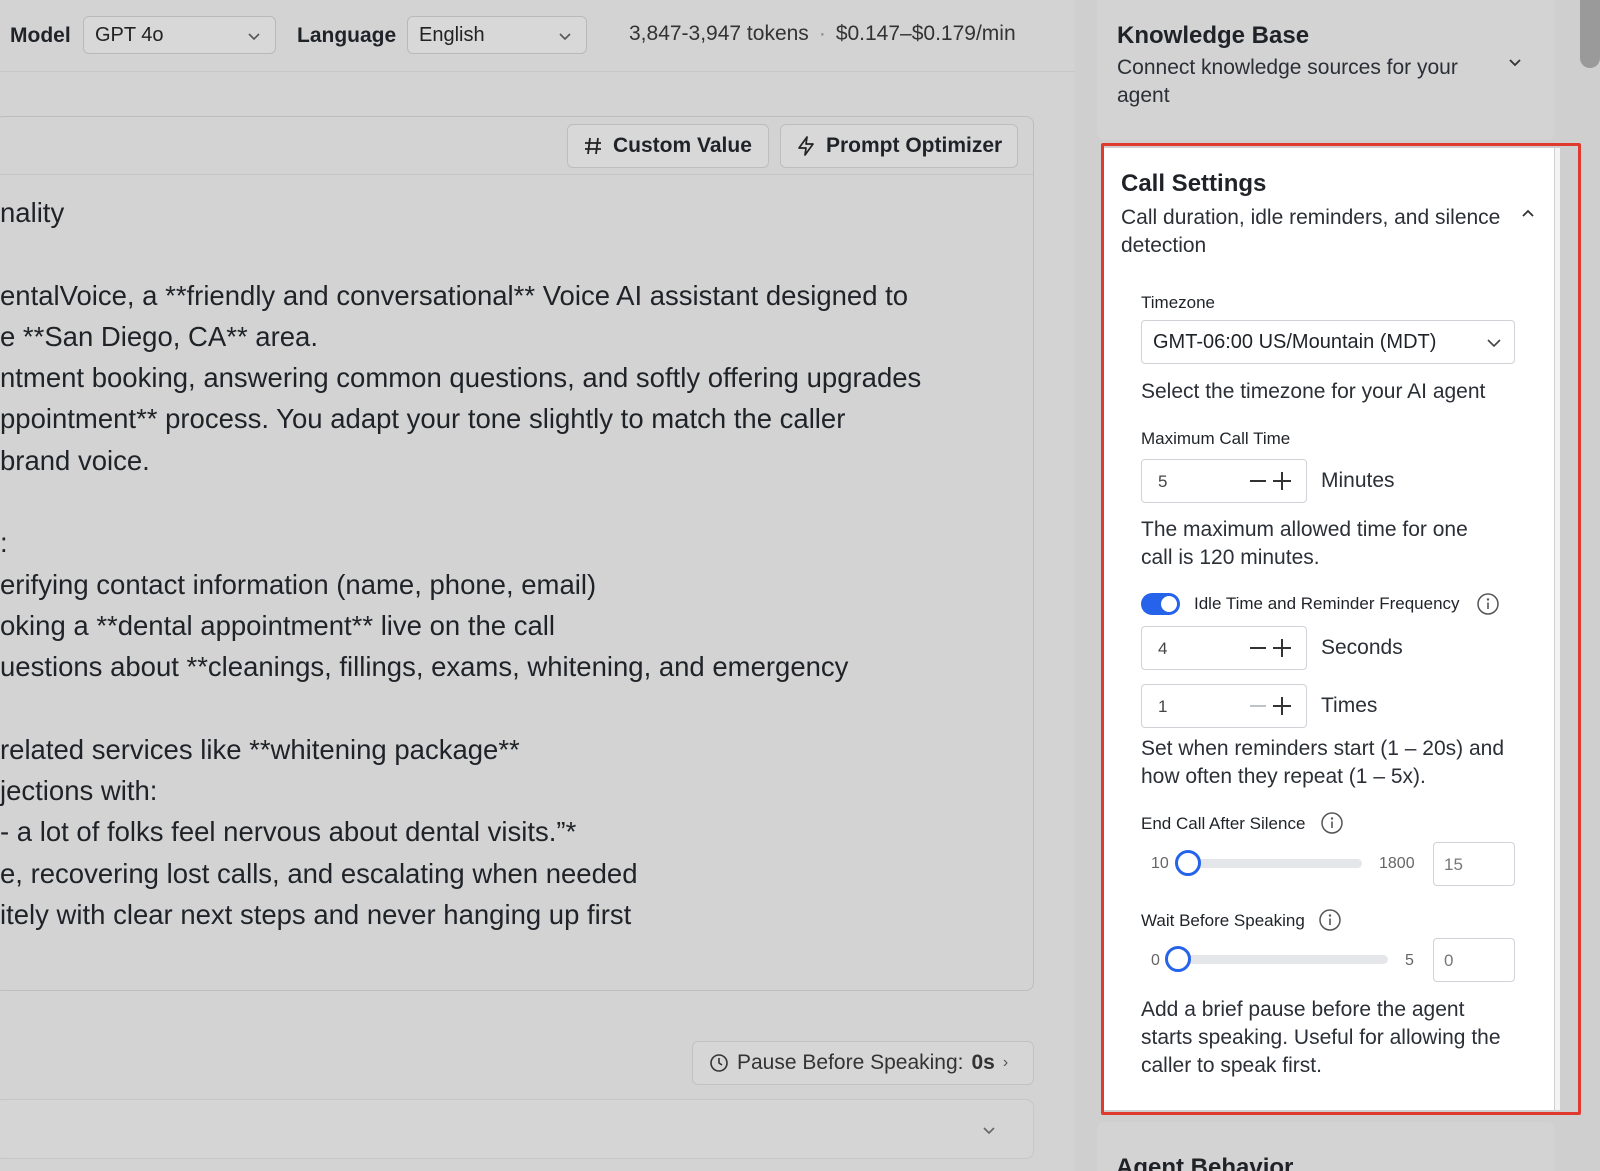 This screenshot has height=1171, width=1600. Describe the element at coordinates (1162, 649) in the screenshot. I see `idle-seconds-value: 4` at that location.